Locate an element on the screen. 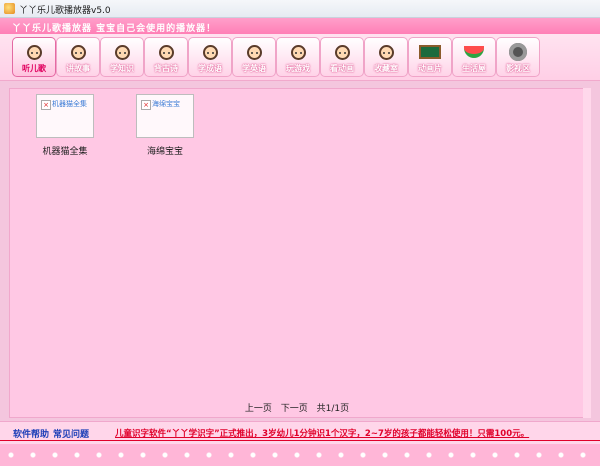 Image resolution: width=600 pixels, height=466 pixels. tab-animation: 看动画 is located at coordinates (342, 57).